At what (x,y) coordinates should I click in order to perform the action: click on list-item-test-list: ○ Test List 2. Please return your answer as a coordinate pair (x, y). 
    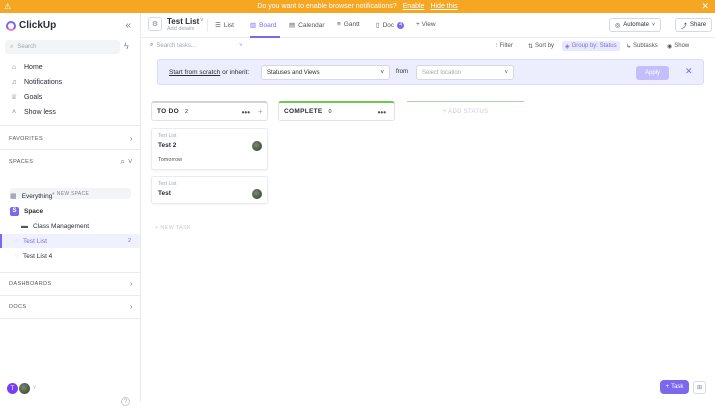
    Looking at the image, I should click on (70, 241).